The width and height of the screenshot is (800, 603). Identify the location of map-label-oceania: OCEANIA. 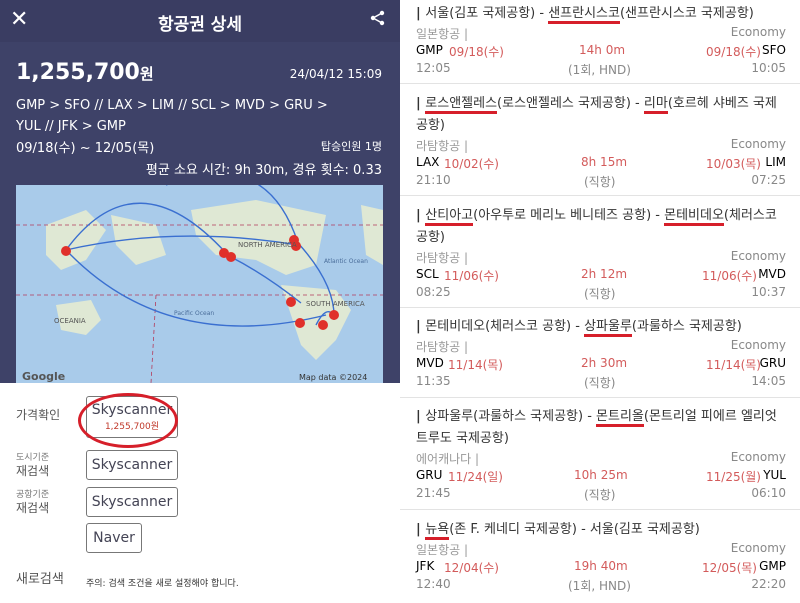
(70, 321).